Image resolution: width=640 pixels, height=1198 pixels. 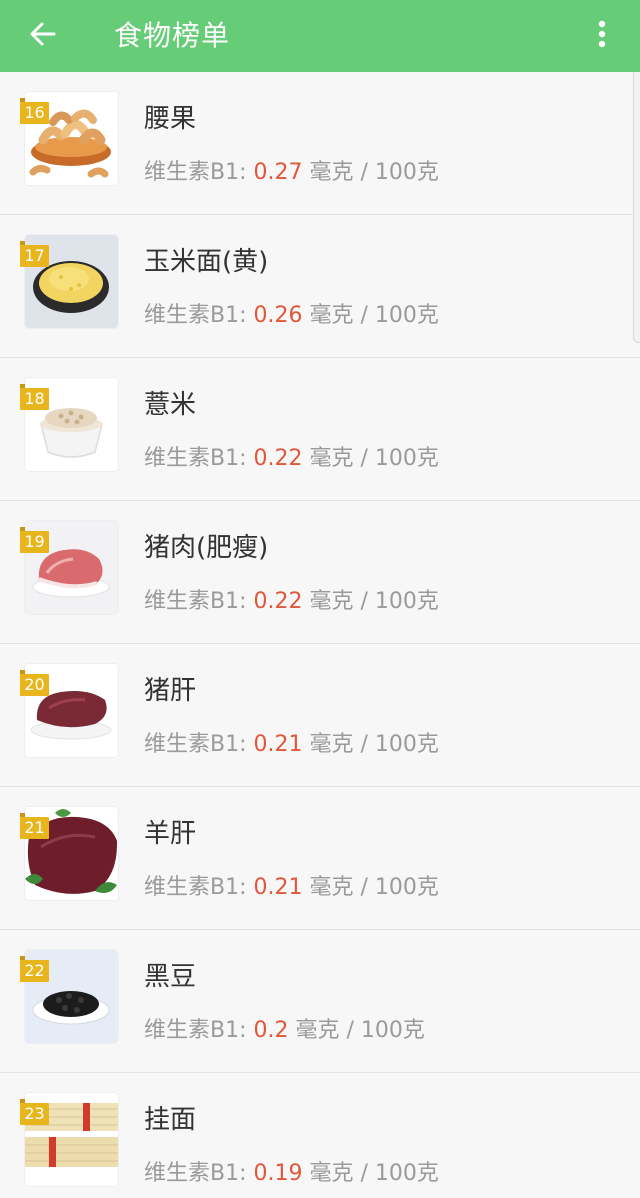 I want to click on arrow-left-icon, so click(x=43, y=36).